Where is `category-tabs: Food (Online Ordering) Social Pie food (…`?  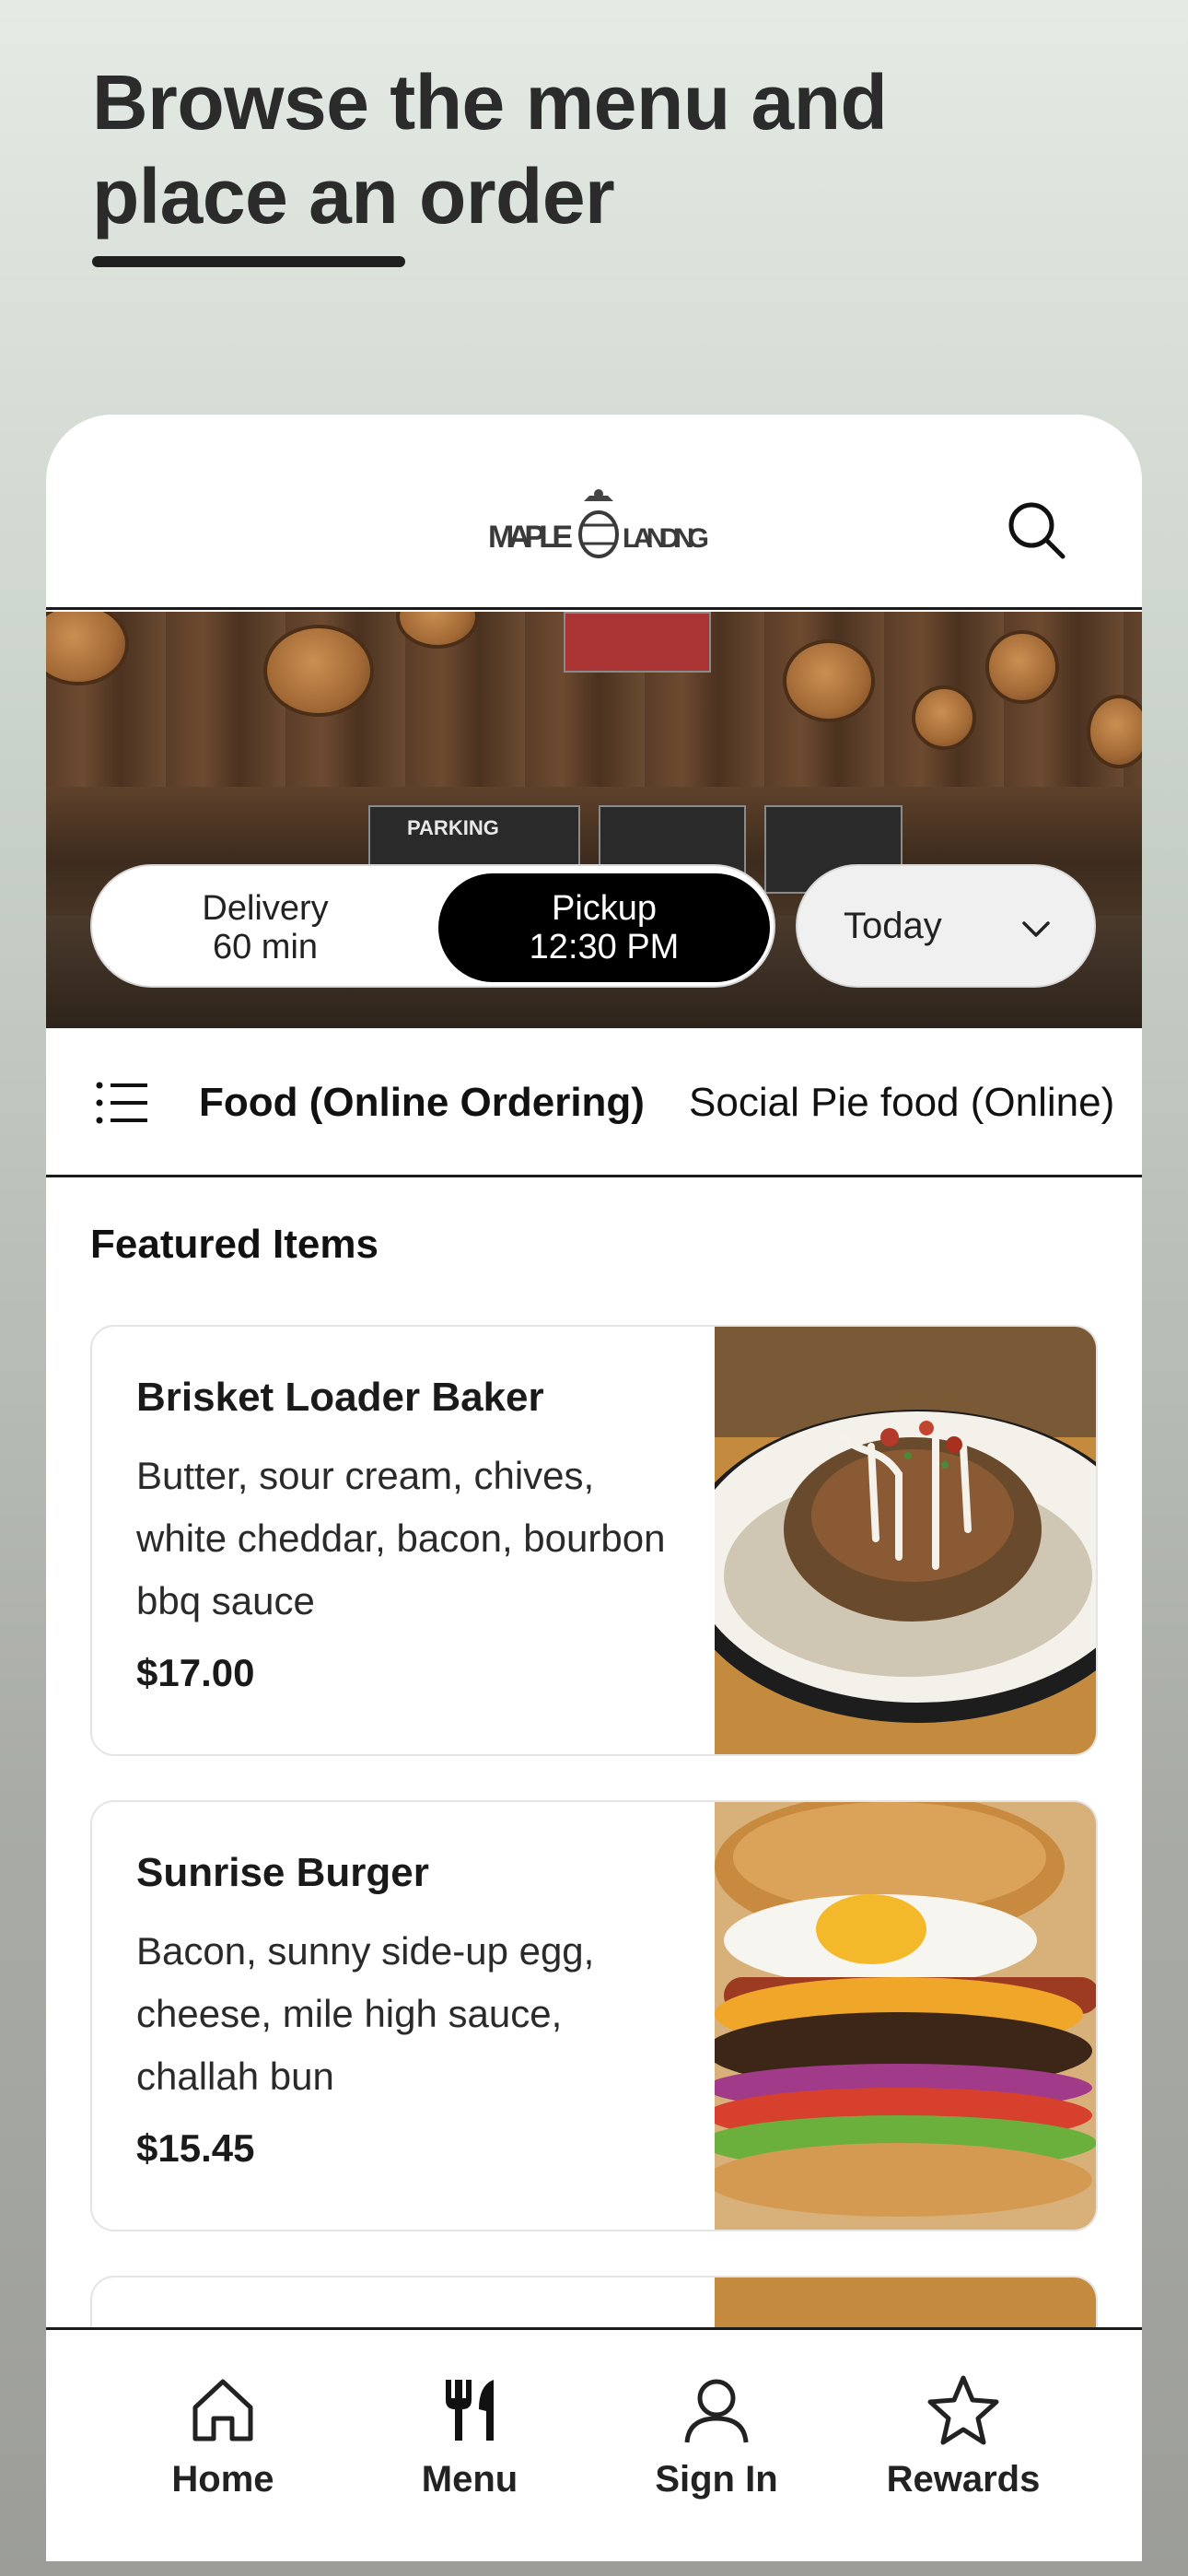
category-tabs: Food (Online Ordering) Social Pie food (… is located at coordinates (594, 1102).